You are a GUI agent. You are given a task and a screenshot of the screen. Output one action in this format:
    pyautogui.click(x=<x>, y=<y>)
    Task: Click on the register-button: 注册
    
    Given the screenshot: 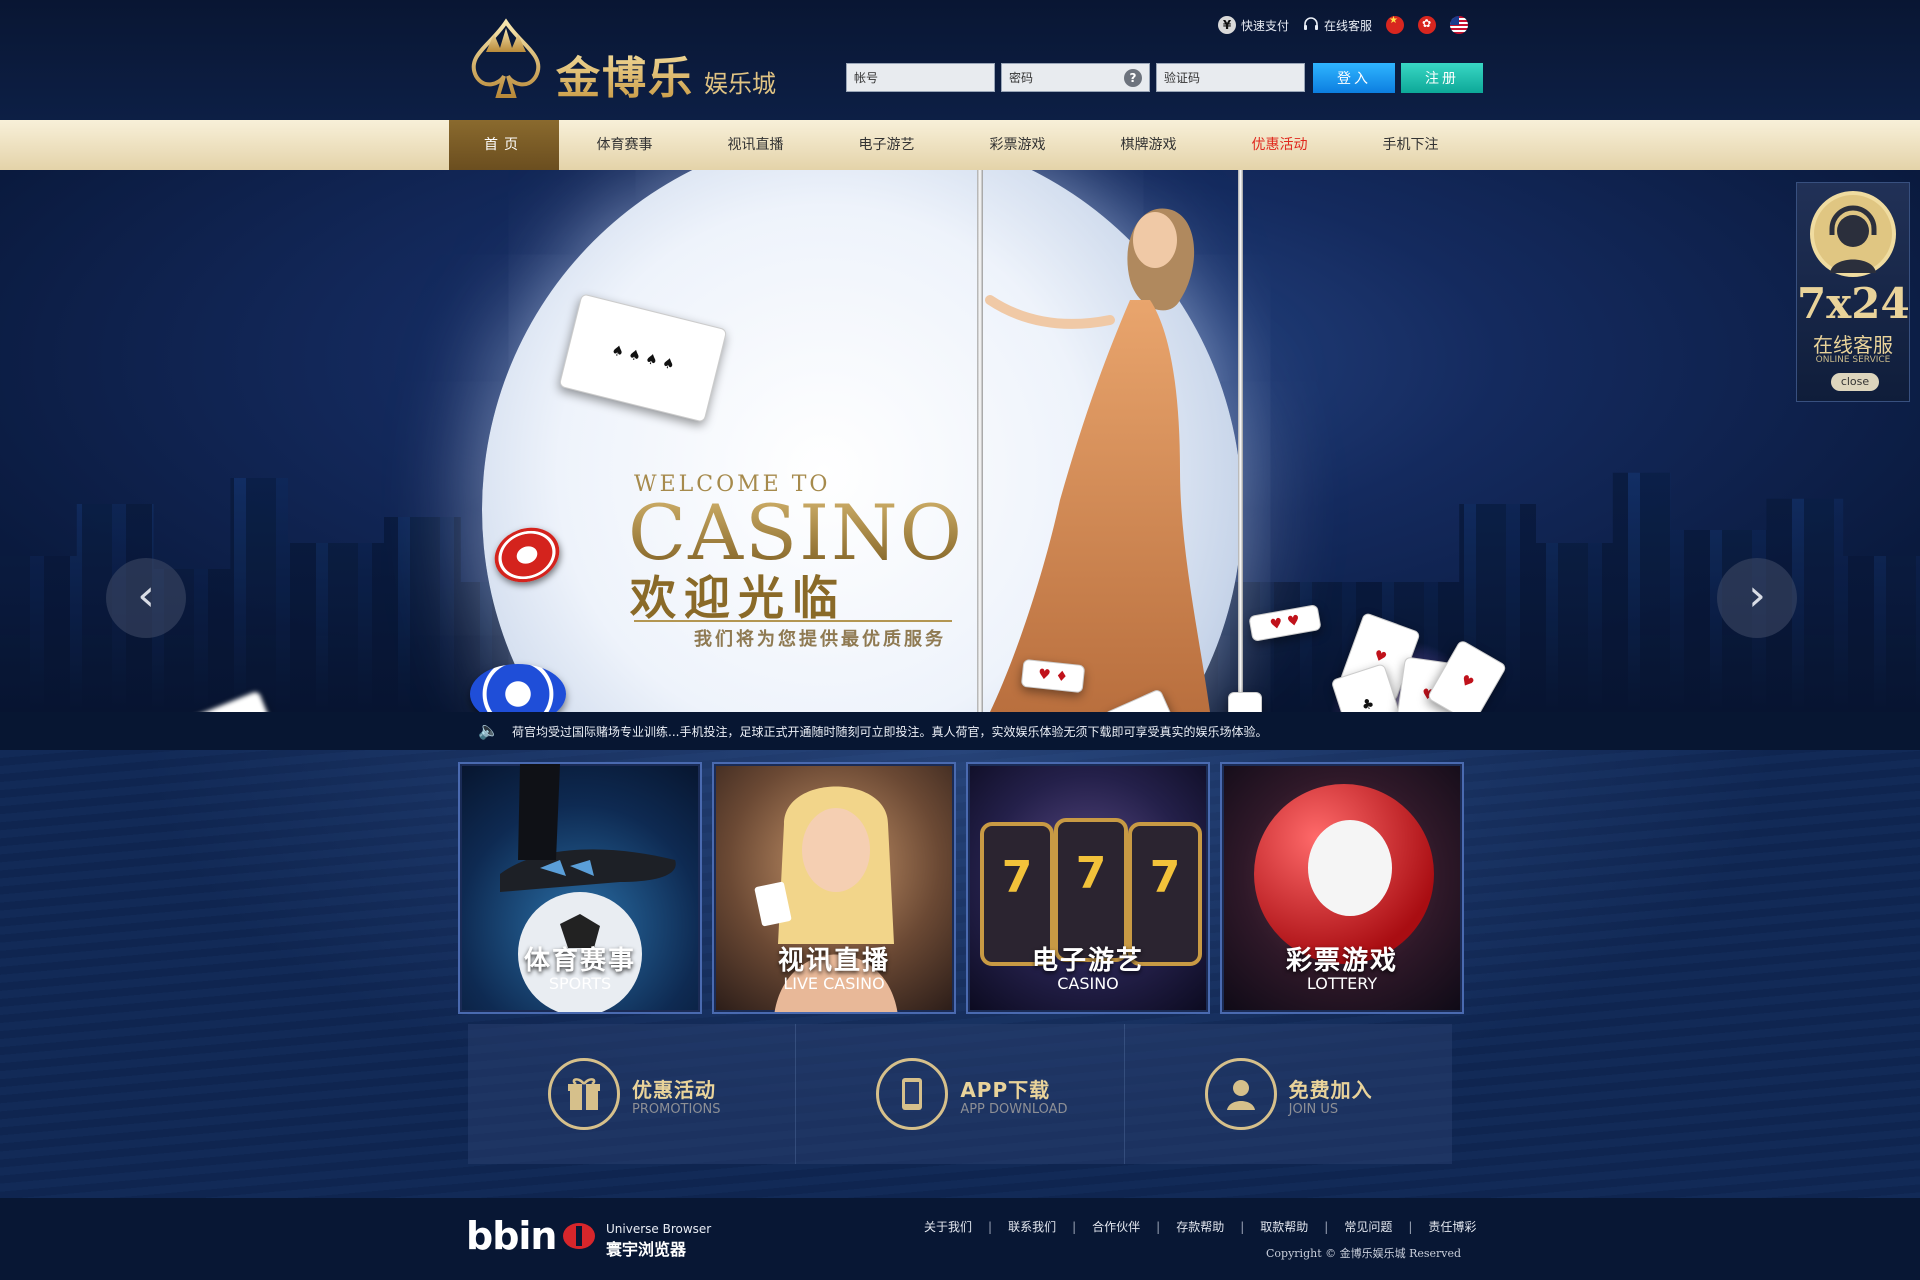 What is the action you would take?
    pyautogui.click(x=1442, y=78)
    